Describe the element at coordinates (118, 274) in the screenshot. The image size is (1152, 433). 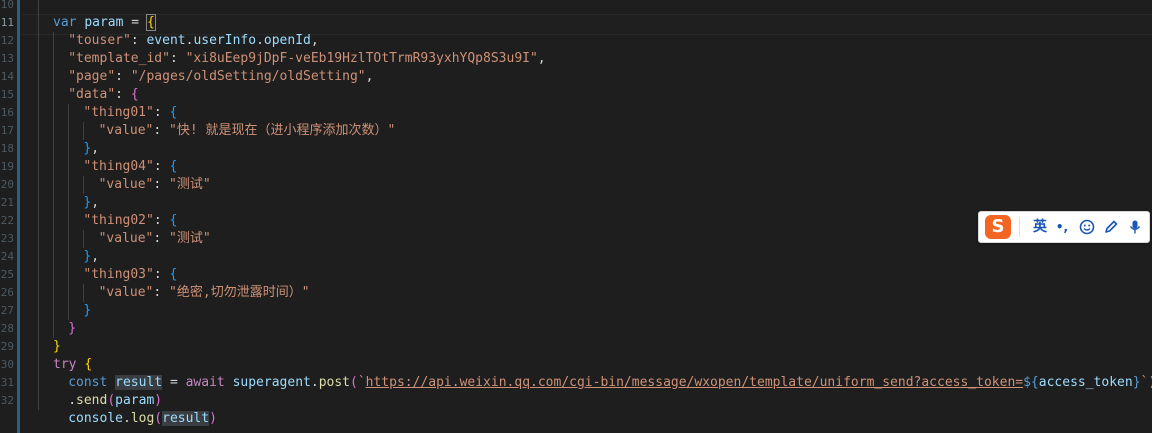
I see `code-token: "thing03"` at that location.